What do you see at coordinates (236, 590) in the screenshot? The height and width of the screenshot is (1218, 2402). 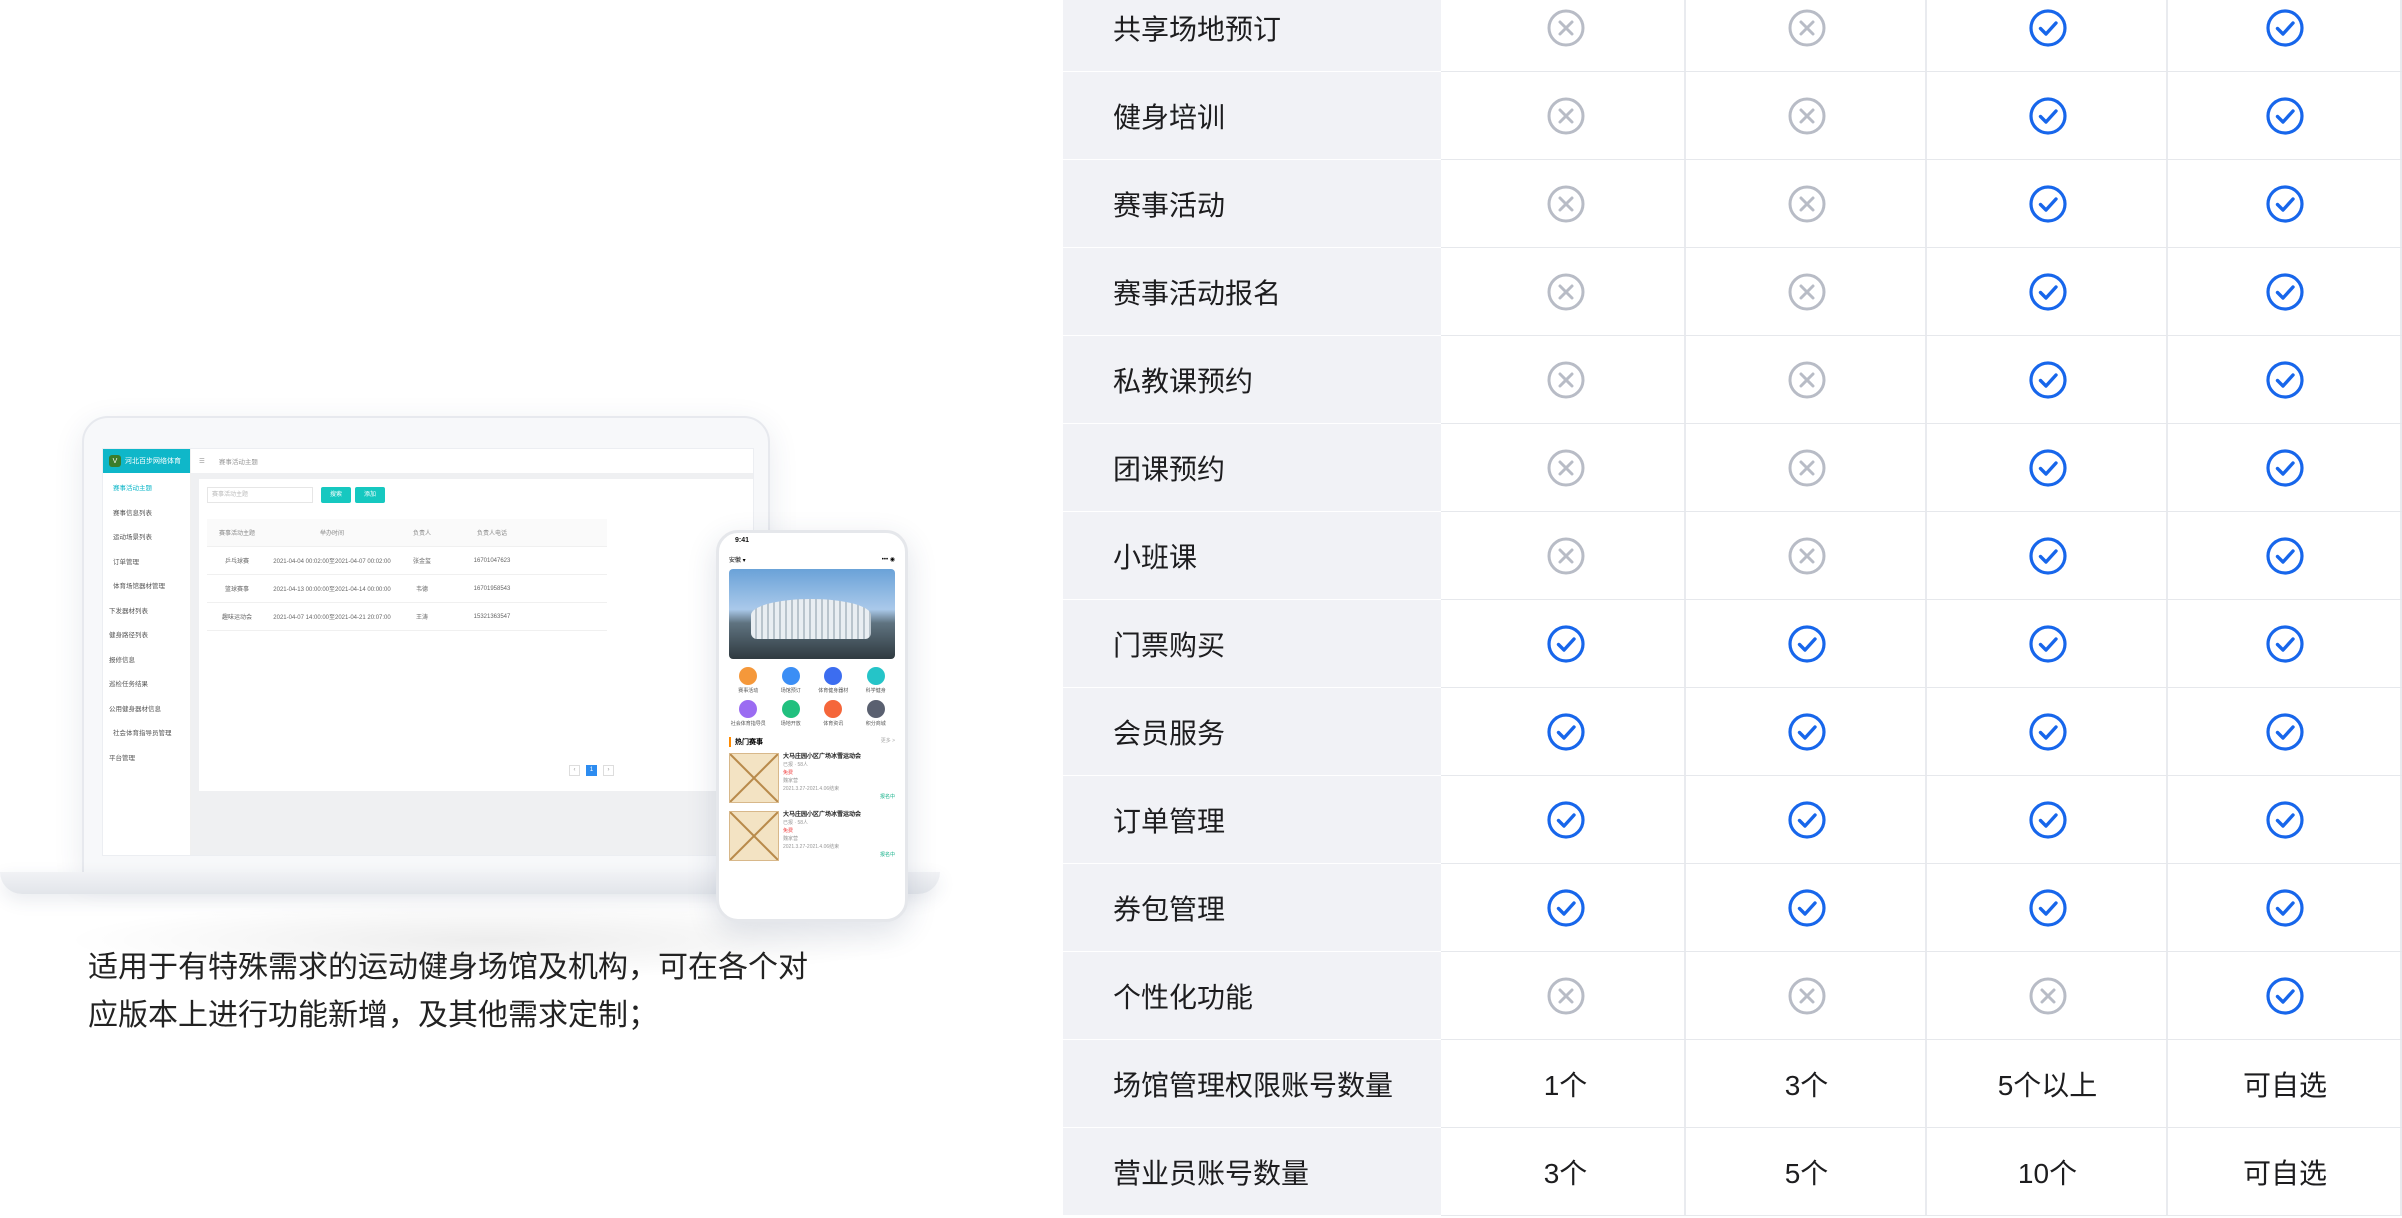 I see `table-cell: 篮球赛事` at bounding box center [236, 590].